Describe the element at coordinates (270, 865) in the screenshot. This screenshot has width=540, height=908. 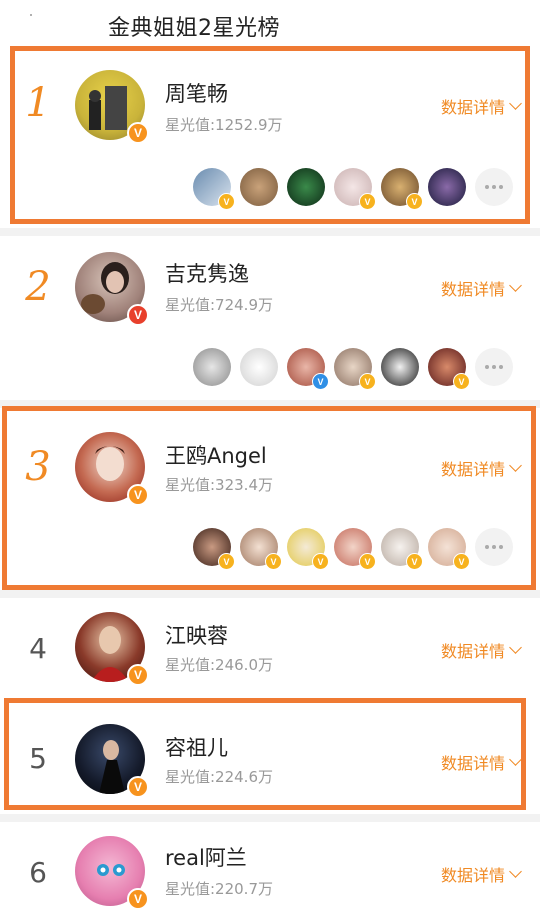
I see `ranking-entry-6: 6 V real阿兰 星光值:220.7万 数据详情` at that location.